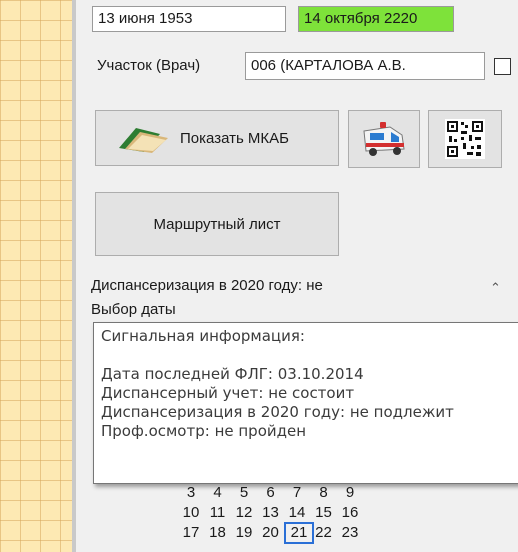 The width and height of the screenshot is (518, 552). What do you see at coordinates (350, 532) in the screenshot?
I see `calendar-day: 23` at bounding box center [350, 532].